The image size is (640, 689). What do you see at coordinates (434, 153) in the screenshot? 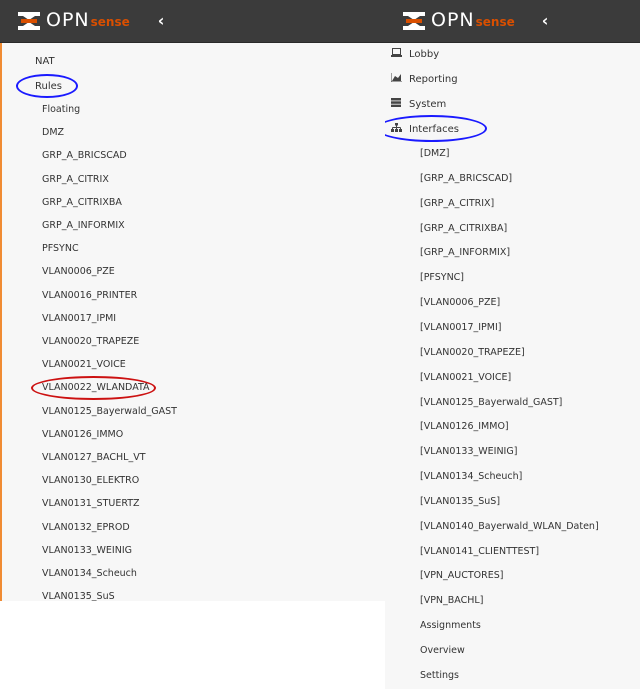
I see `interfaces-item: [DMZ]` at bounding box center [434, 153].